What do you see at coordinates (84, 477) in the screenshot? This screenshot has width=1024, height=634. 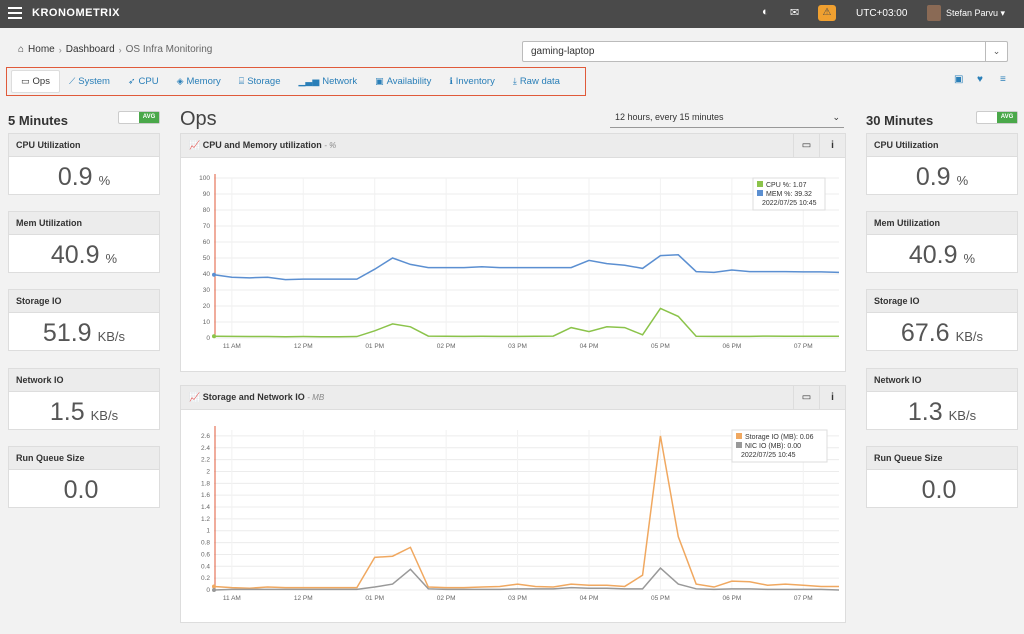 I see `left-metric-runqueue: Run Queue Size 0.0` at bounding box center [84, 477].